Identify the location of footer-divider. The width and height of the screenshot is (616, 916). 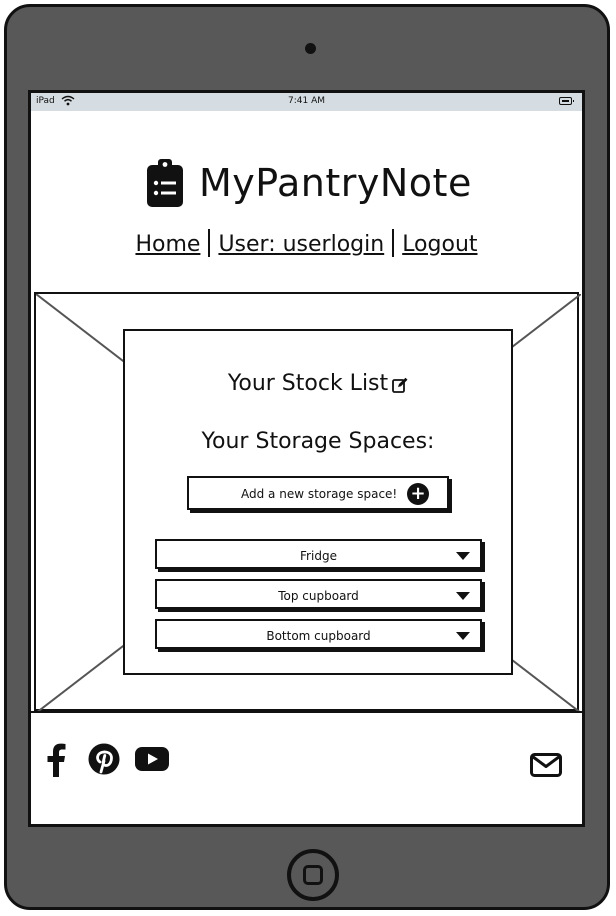
(306, 712).